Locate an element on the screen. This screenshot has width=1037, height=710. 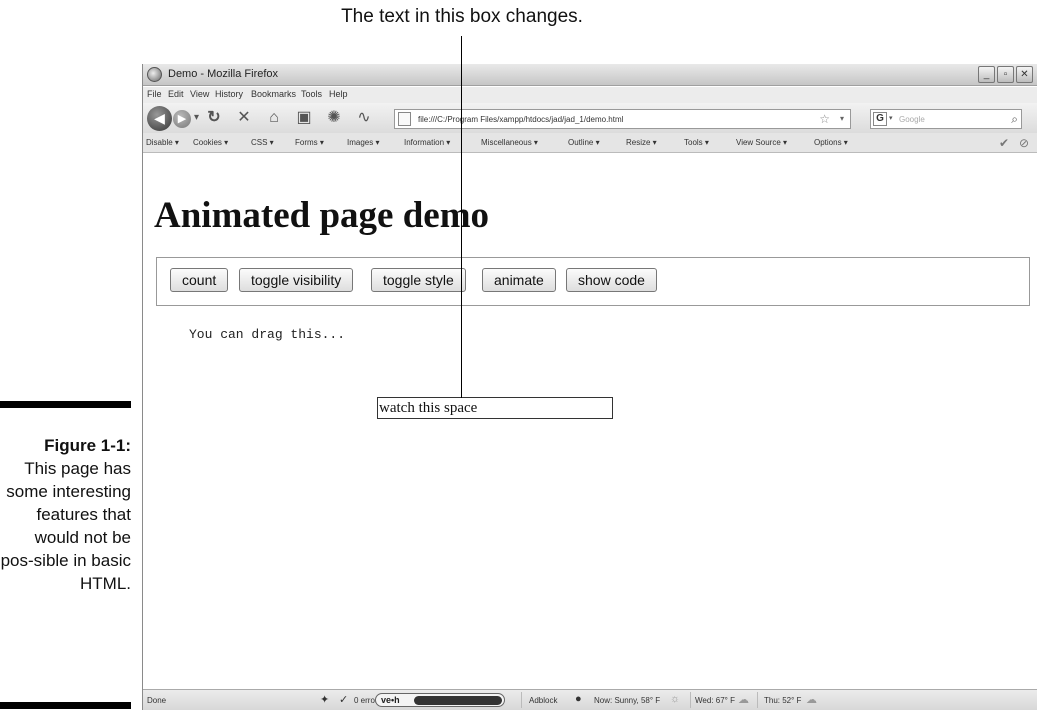
menu-history: History is located at coordinates (229, 94).